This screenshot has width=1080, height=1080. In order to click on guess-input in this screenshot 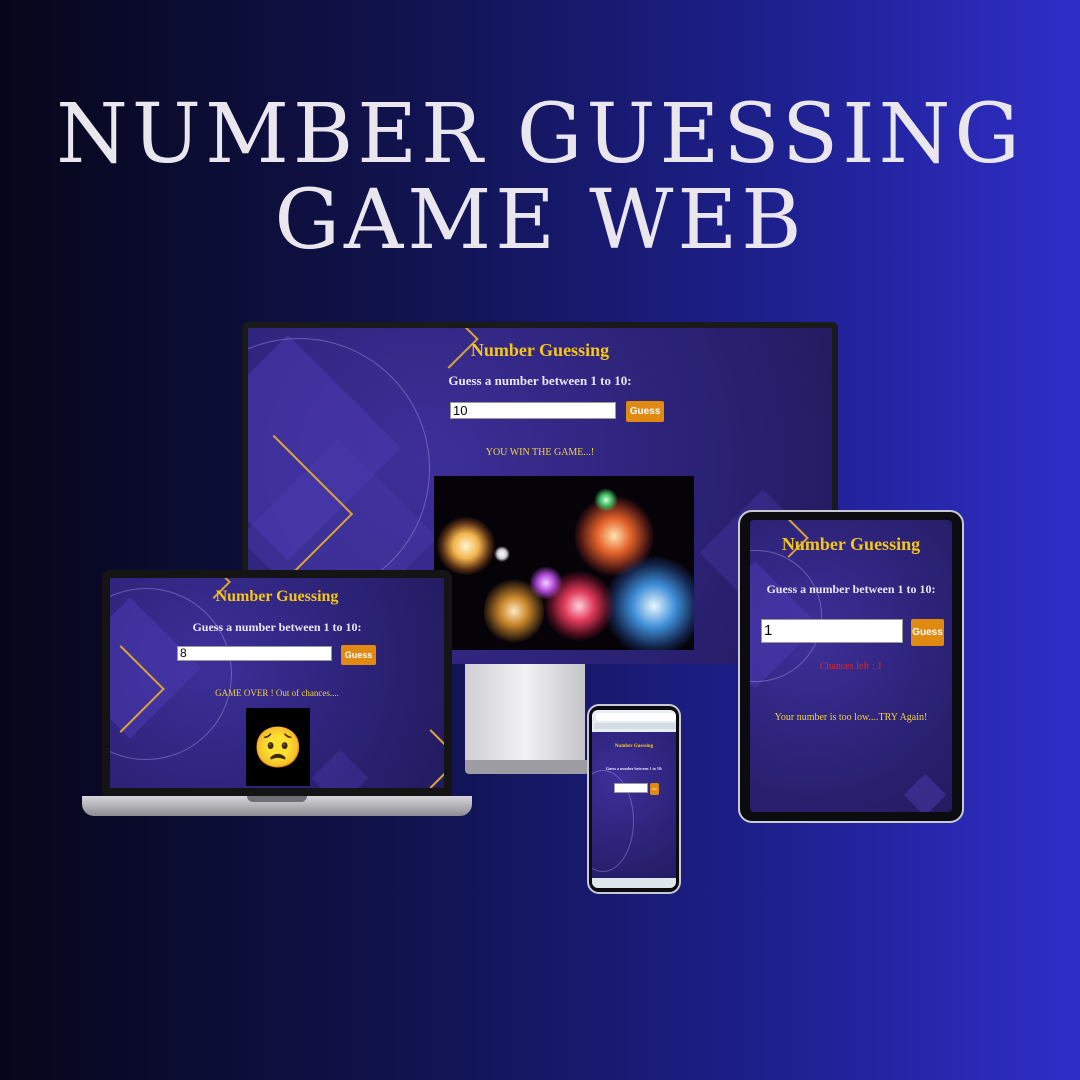, I will do `click(631, 788)`.